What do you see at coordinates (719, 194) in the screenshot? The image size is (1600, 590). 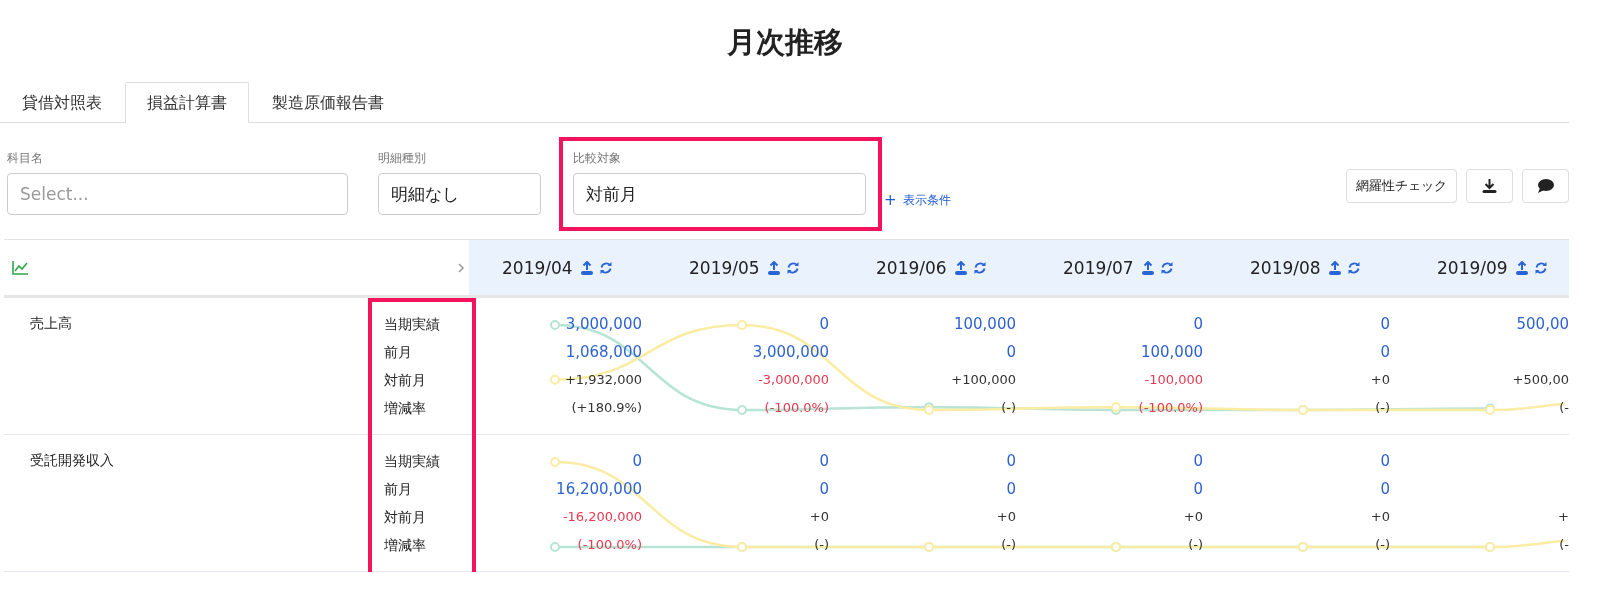 I see `select-field: 対前月` at bounding box center [719, 194].